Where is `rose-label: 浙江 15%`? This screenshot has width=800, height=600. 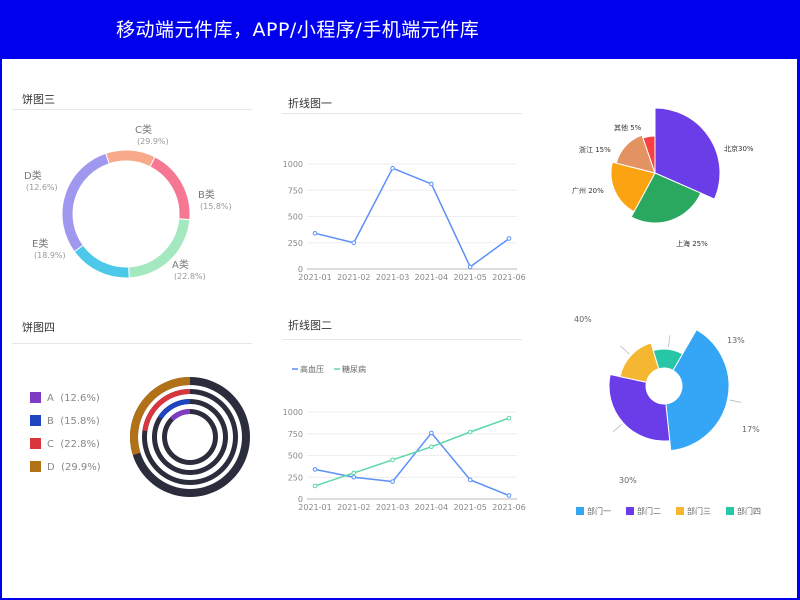 rose-label: 浙江 15% is located at coordinates (595, 149).